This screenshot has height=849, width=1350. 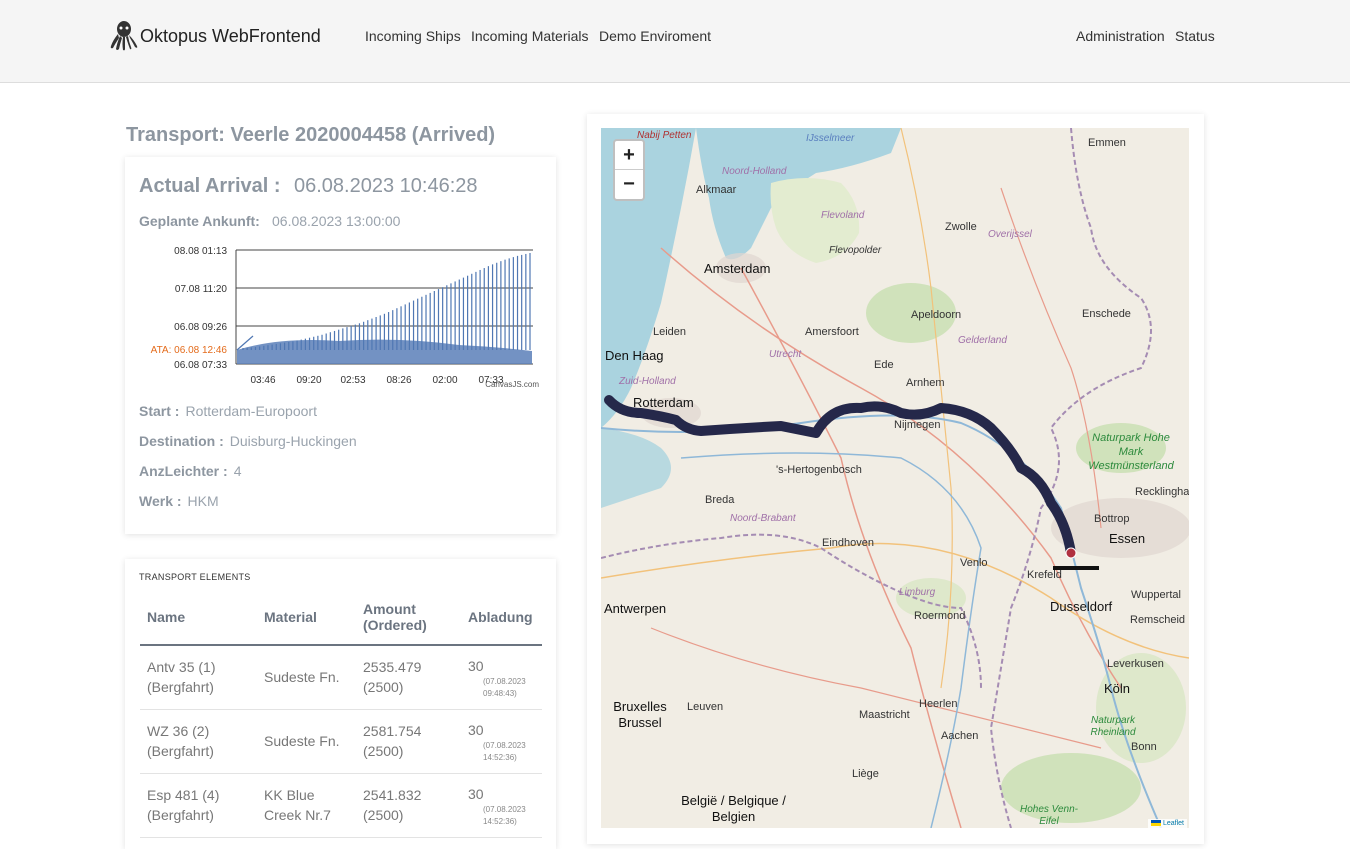 I want to click on map-label: Overijssel, so click(x=1010, y=234).